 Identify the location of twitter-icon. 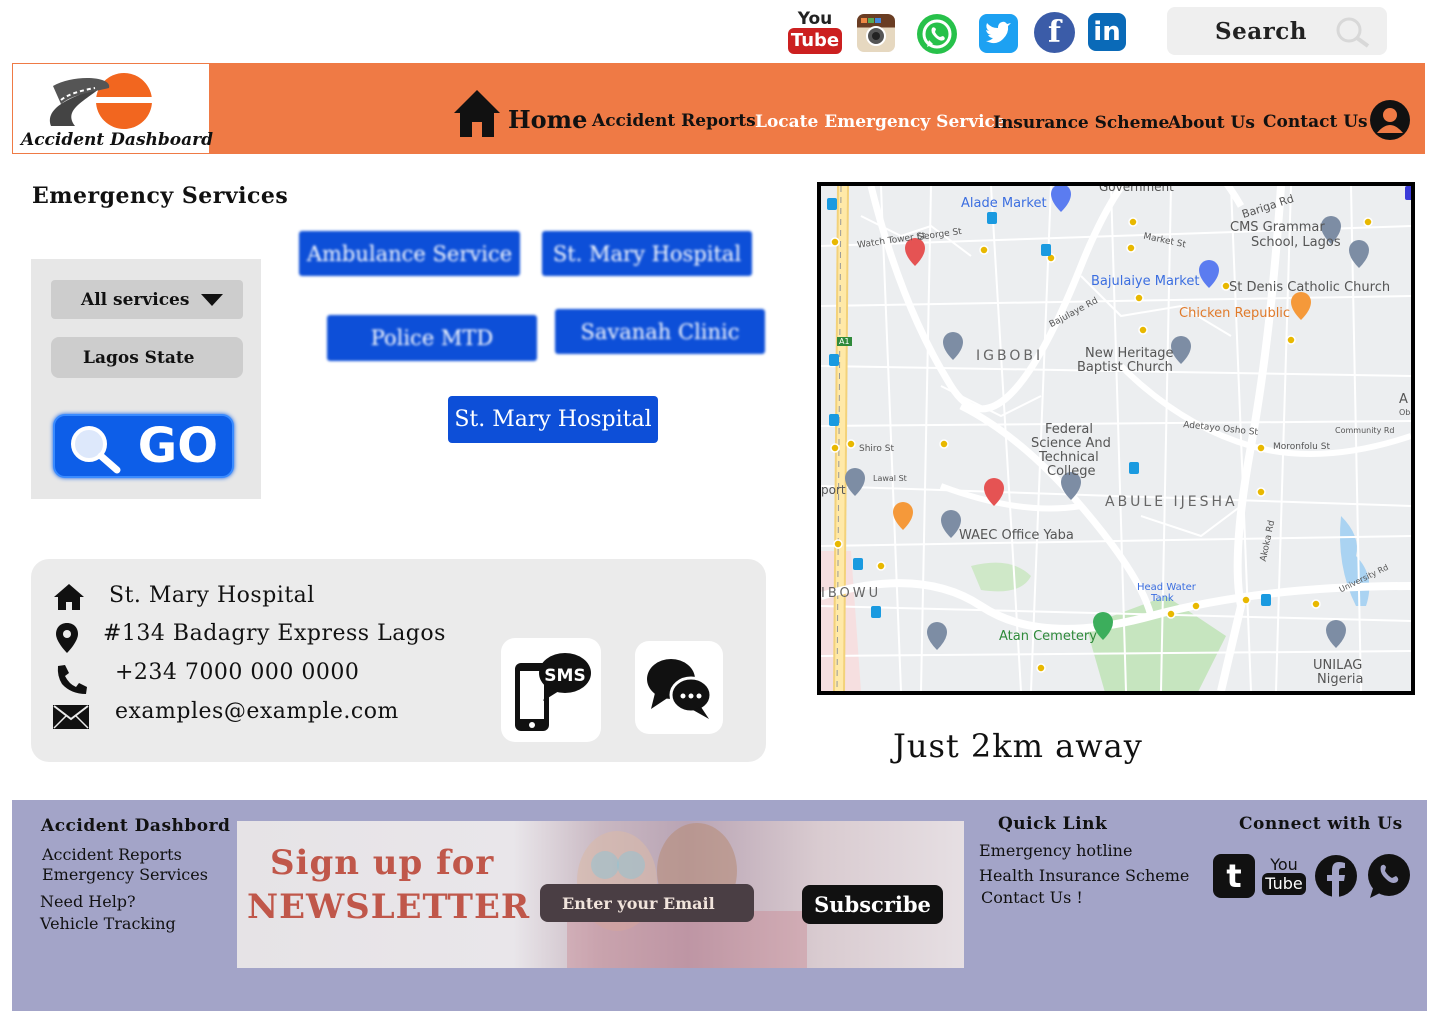
(998, 33).